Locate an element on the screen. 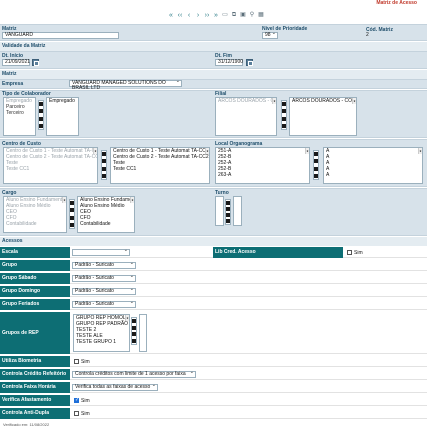 This screenshot has width=427, height=430. ctrl-faixa-select: Verifica todas as faixas de acesso is located at coordinates (115, 387).